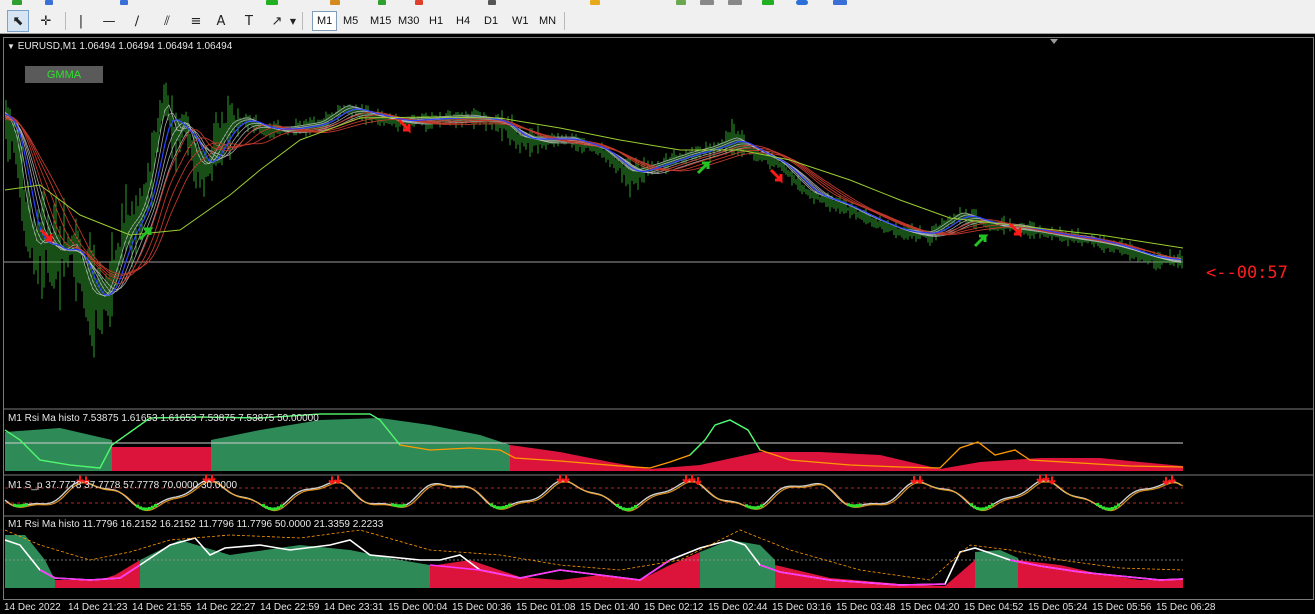 This screenshot has width=1315, height=614. What do you see at coordinates (32, 607) in the screenshot?
I see `time-axis-tick-label: 14 Dec 2022` at bounding box center [32, 607].